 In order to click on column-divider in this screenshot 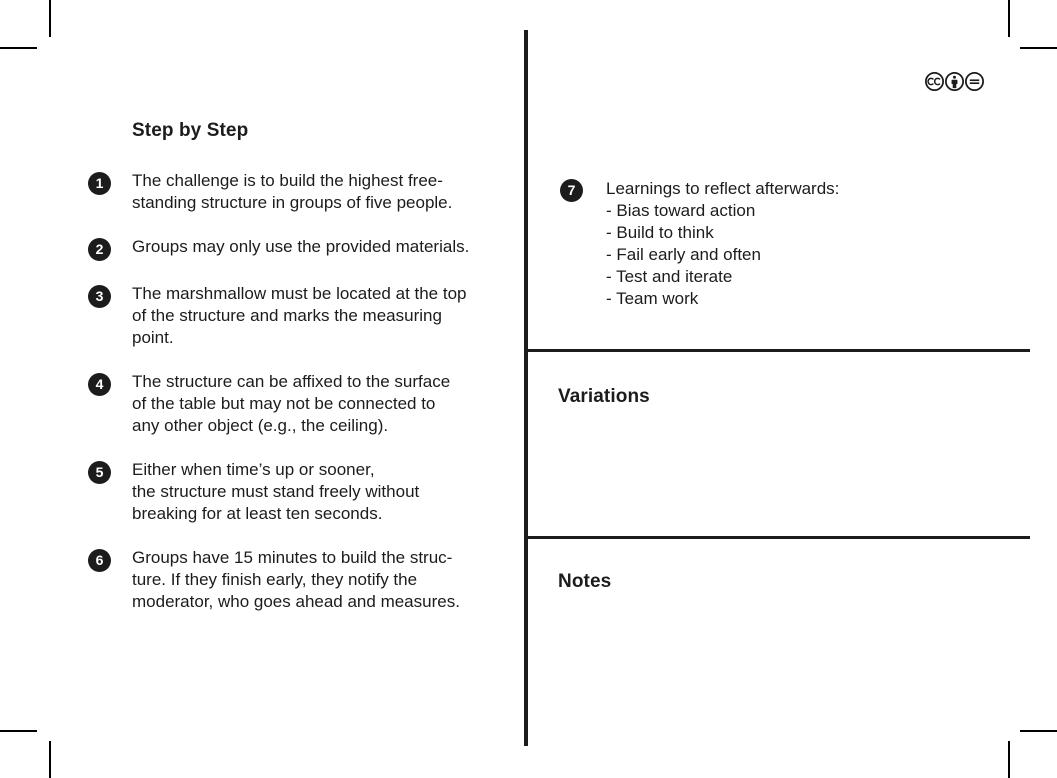, I will do `click(526, 388)`.